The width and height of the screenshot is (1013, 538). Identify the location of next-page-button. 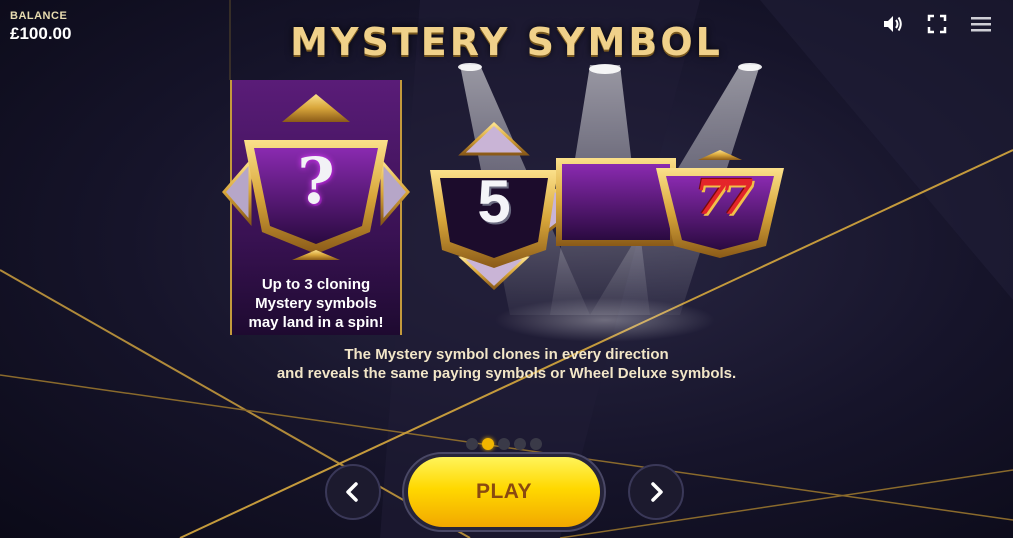
(656, 492).